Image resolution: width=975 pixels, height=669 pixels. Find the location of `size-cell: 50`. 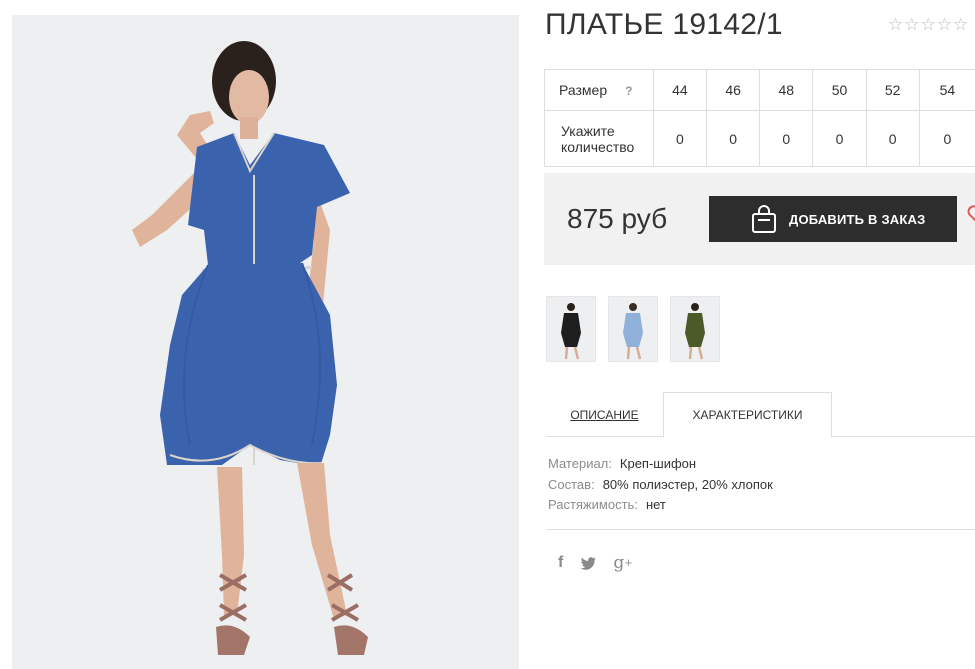

size-cell: 50 is located at coordinates (839, 90).